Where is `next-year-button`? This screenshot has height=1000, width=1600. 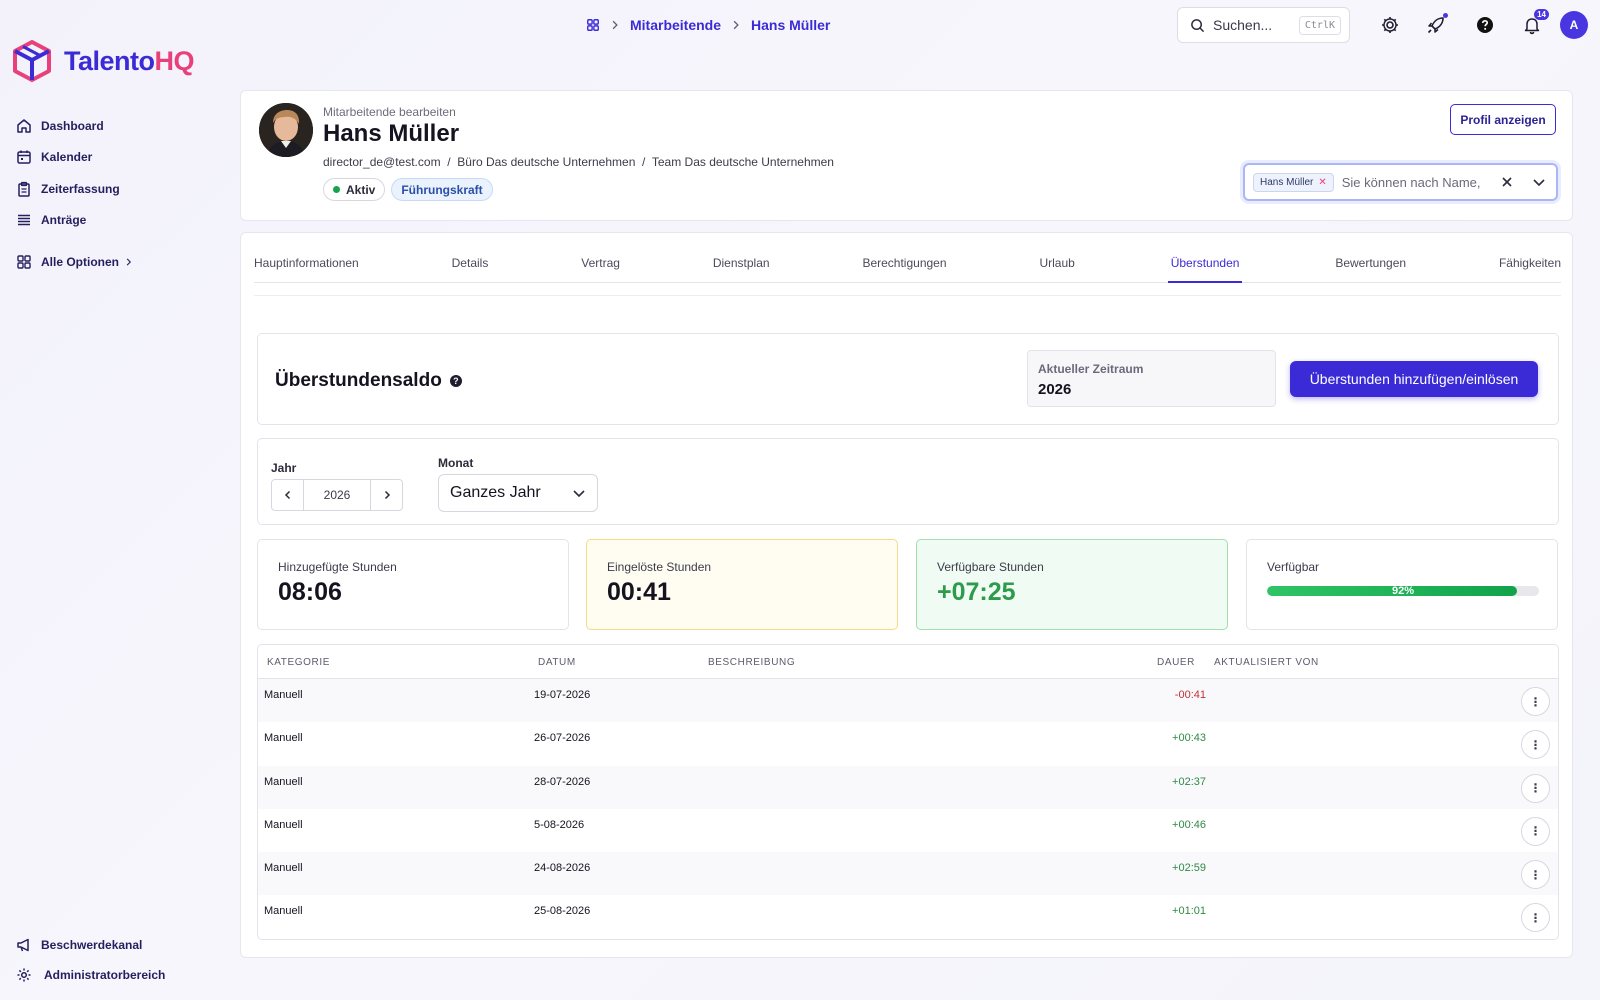 next-year-button is located at coordinates (386, 495).